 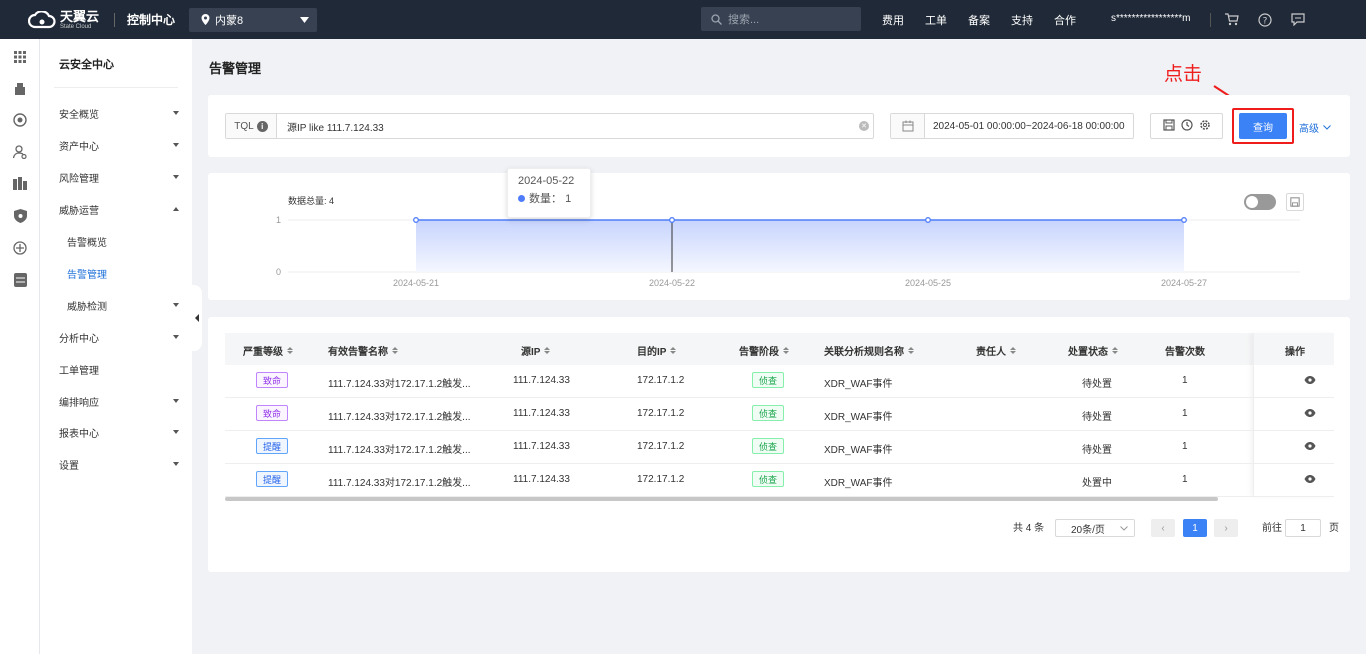 I want to click on col-status: 处置状态, so click(x=1093, y=350).